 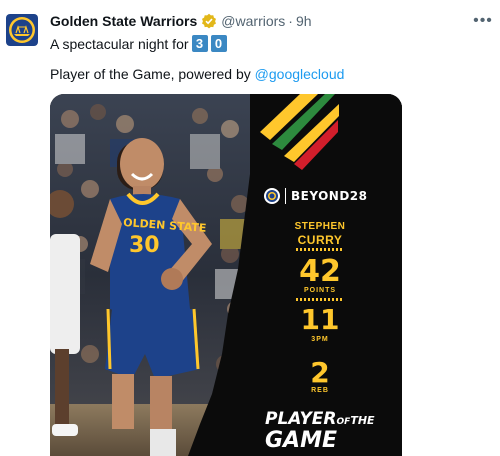 I want to click on handle: @warriors, so click(x=253, y=21).